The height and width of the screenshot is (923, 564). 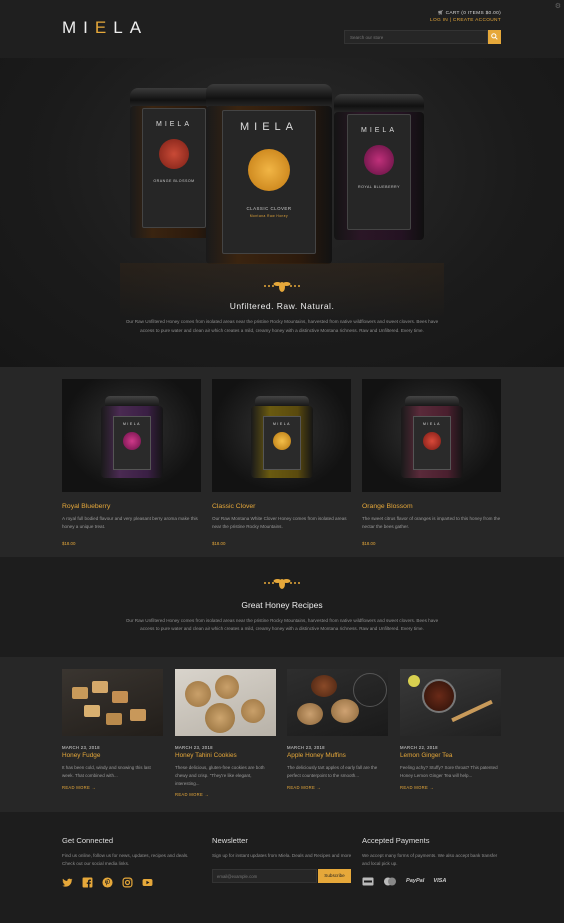 I want to click on post-title: Honey Fudge, so click(x=112, y=755).